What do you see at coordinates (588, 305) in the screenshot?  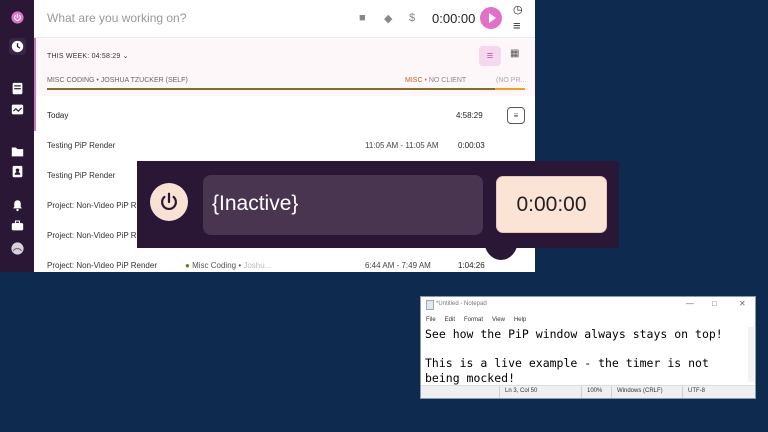 I see `notepad-titlebar: *Untitled - Notepad — □ ✕` at bounding box center [588, 305].